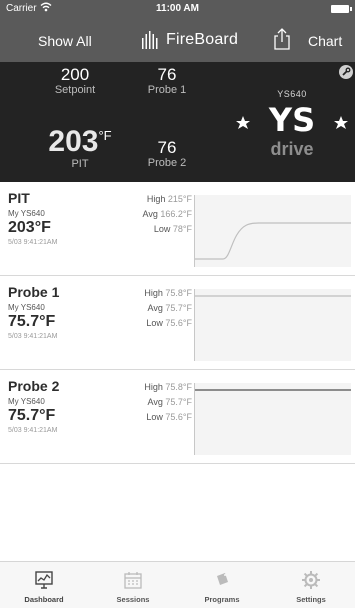 The image size is (355, 608). I want to click on tab-bar: Dashboard Sessions Programs Settings, so click(177, 584).